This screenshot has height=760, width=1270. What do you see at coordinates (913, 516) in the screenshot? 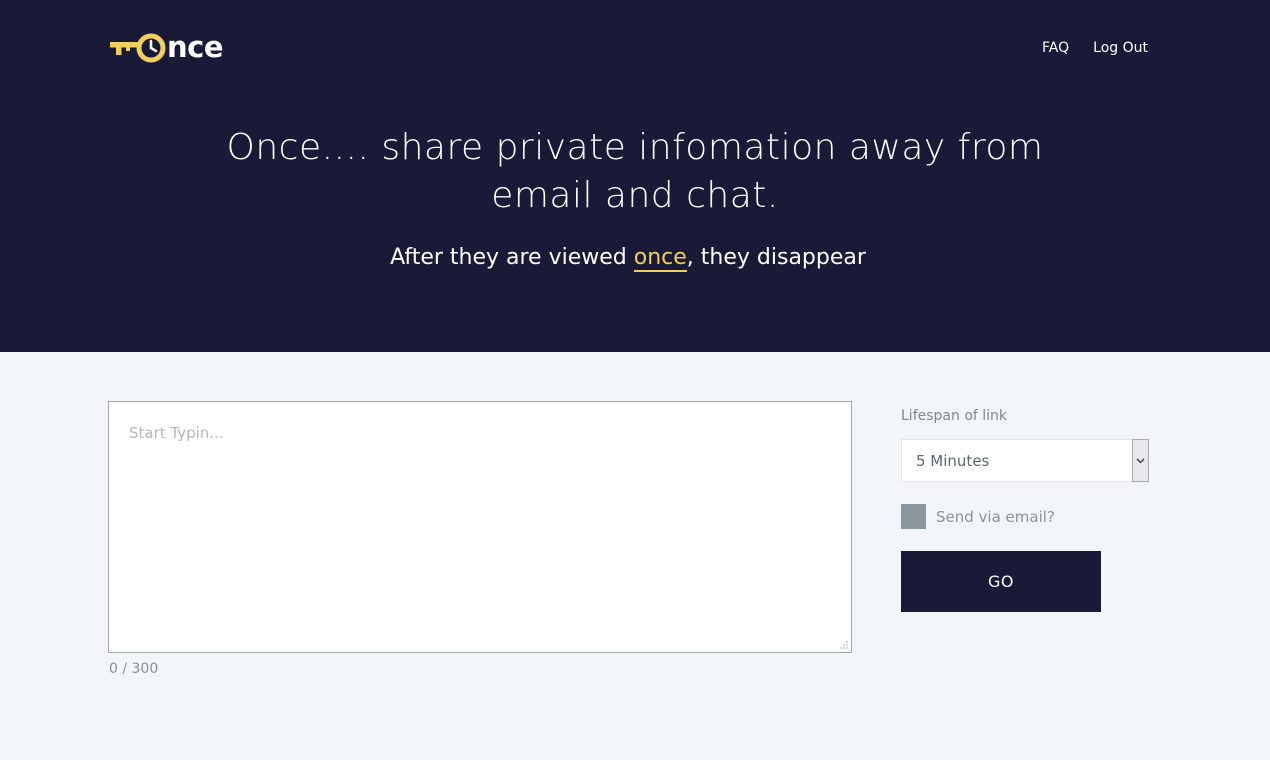
I see `send-email-checkbox` at bounding box center [913, 516].